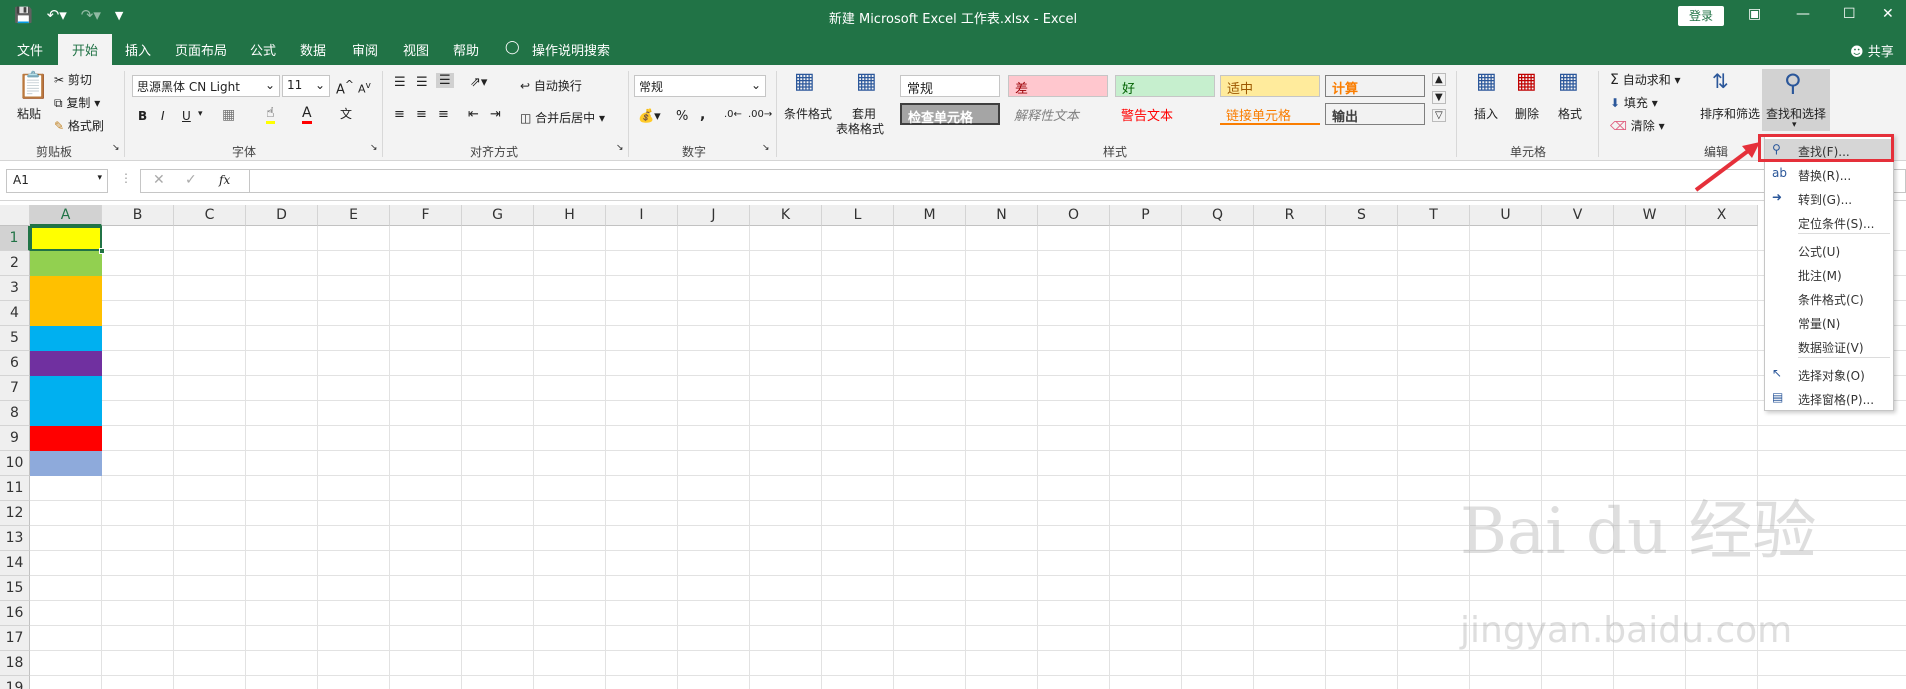 The image size is (1906, 689). I want to click on copy-button: ⧉ 复制 ▾, so click(77, 102).